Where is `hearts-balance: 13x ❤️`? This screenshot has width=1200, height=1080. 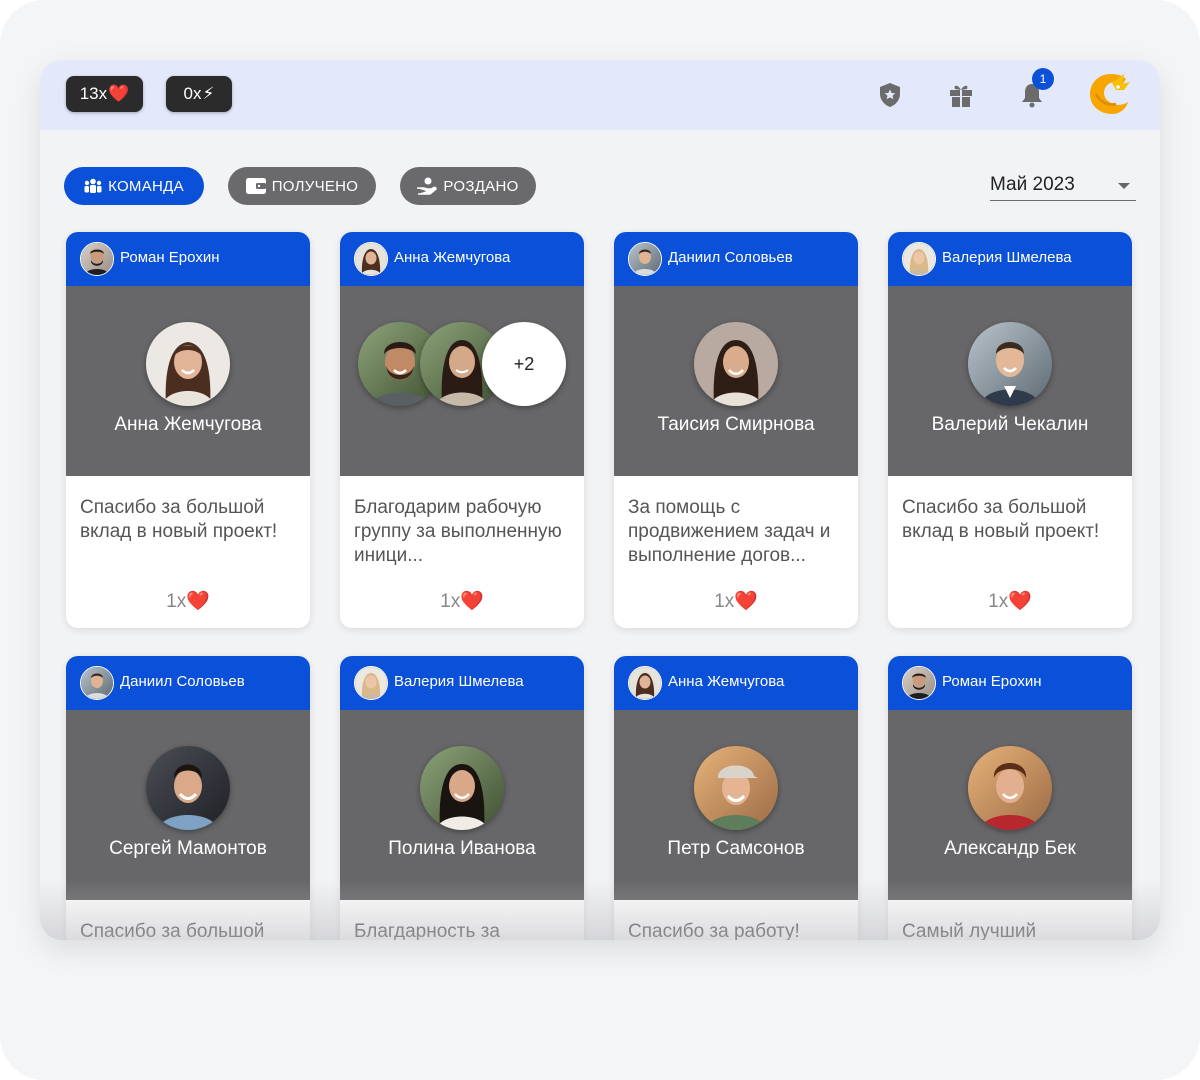
hearts-balance: 13x ❤️ is located at coordinates (104, 94).